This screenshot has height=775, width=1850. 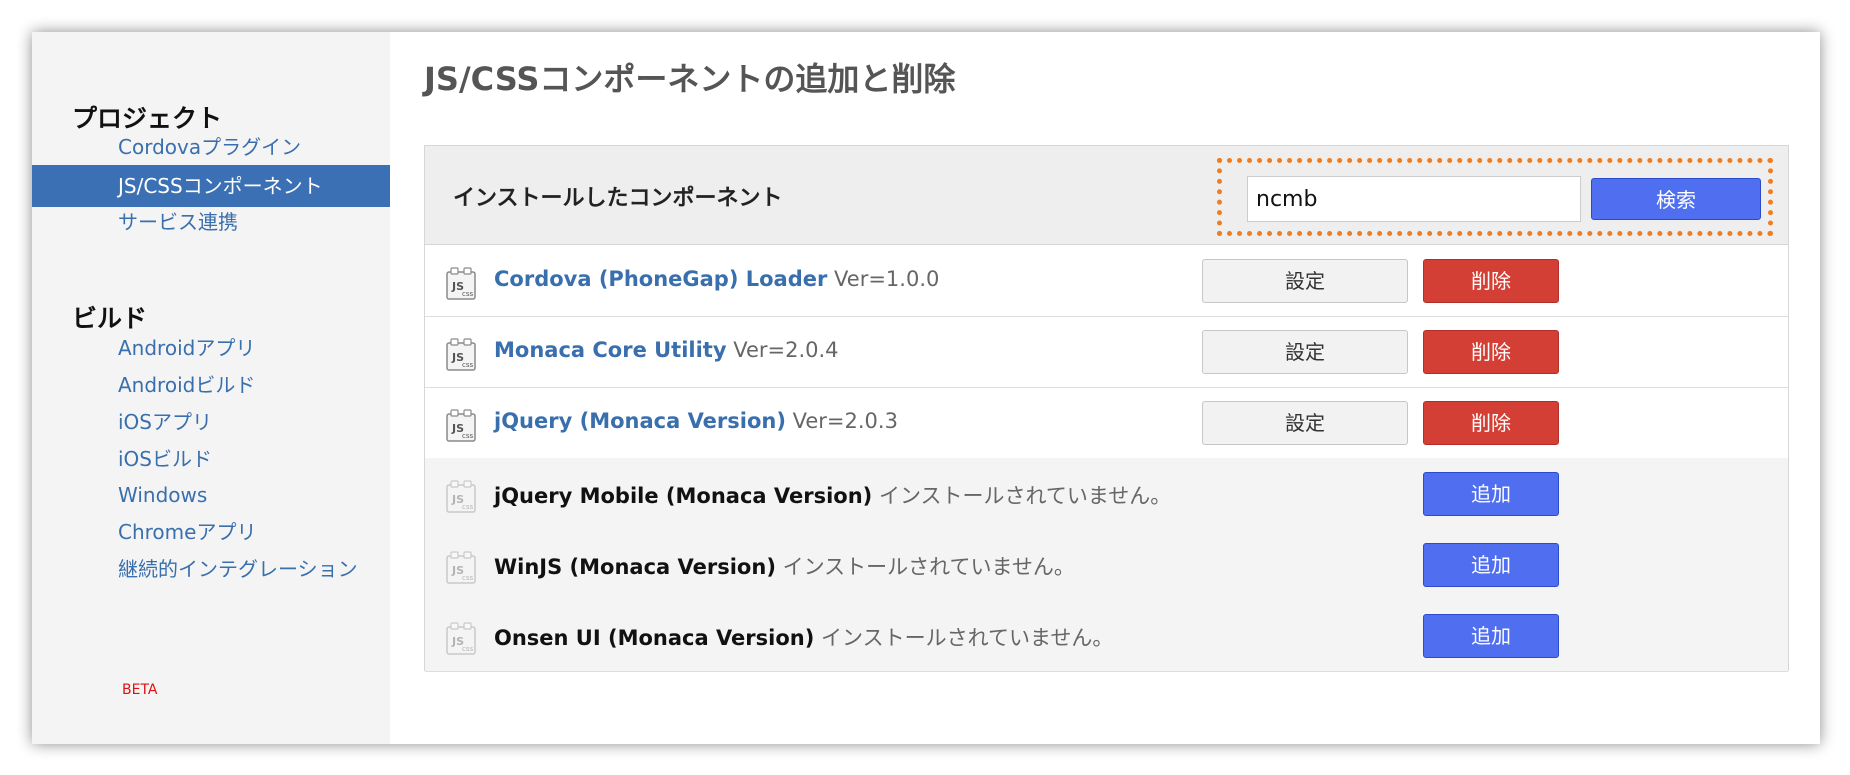 What do you see at coordinates (618, 198) in the screenshot?
I see `panel-header-title: インストールしたコンポーネント` at bounding box center [618, 198].